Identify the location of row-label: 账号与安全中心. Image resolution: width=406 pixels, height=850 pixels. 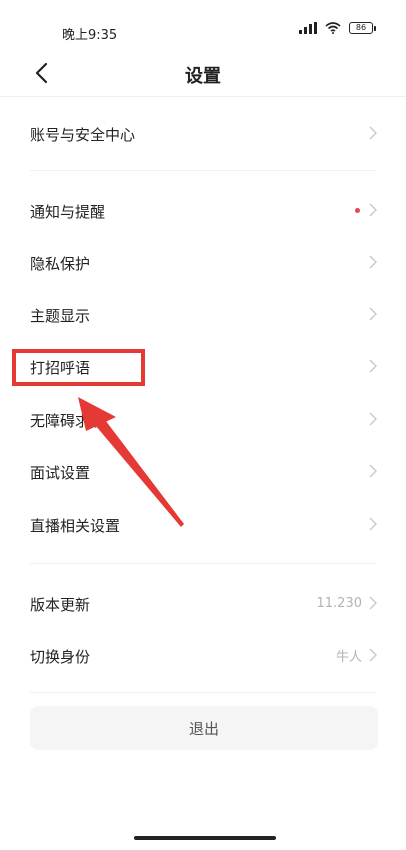
(83, 135).